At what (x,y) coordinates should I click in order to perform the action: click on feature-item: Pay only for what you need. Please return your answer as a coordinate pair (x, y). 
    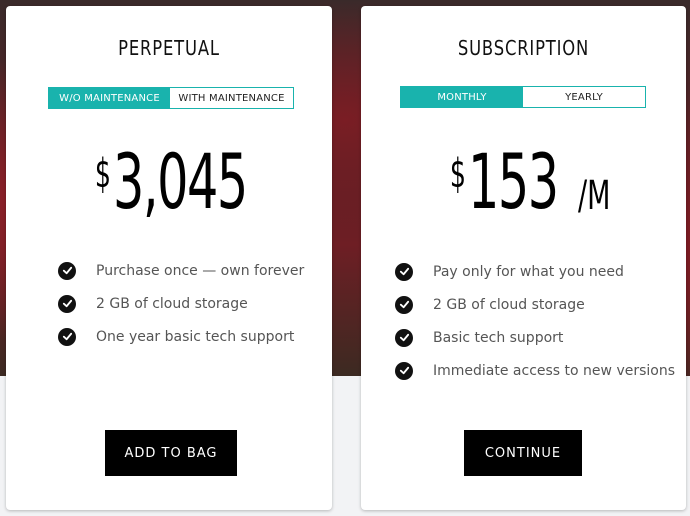
    Looking at the image, I should click on (535, 271).